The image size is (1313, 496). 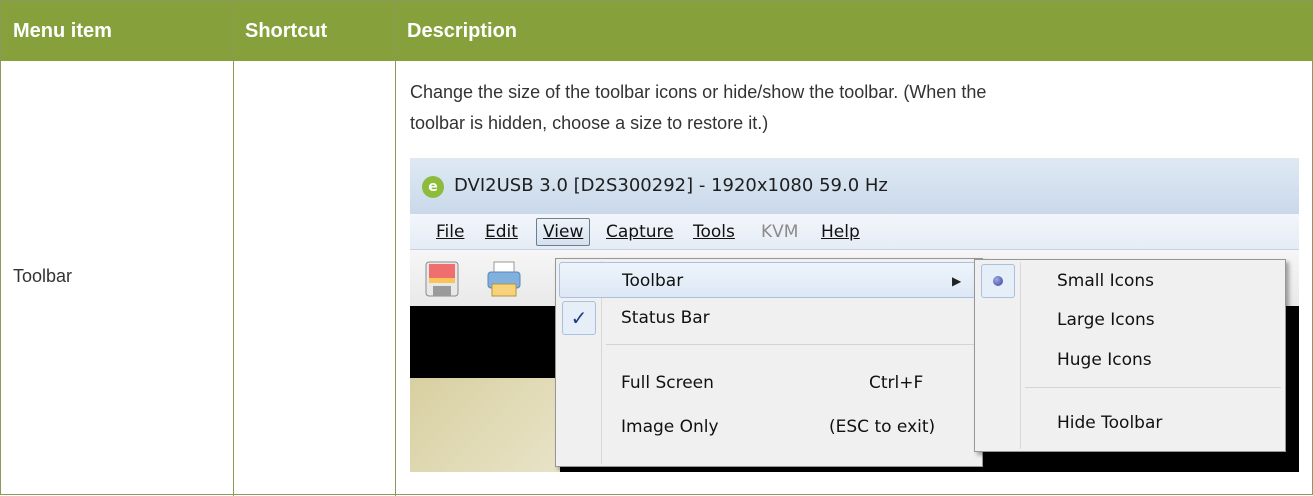 What do you see at coordinates (1130, 423) in the screenshot?
I see `submenu-hide-toolbar: Hide Toolbar` at bounding box center [1130, 423].